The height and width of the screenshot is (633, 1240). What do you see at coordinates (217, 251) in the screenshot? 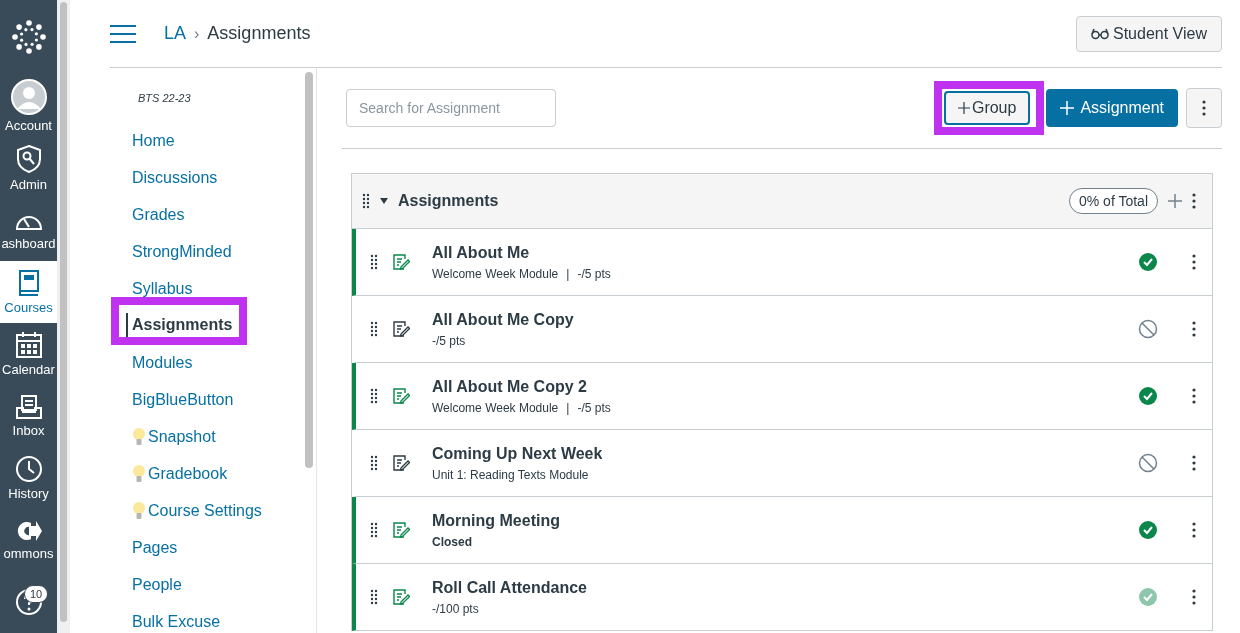
I see `course-nav-link: StrongMinded` at bounding box center [217, 251].